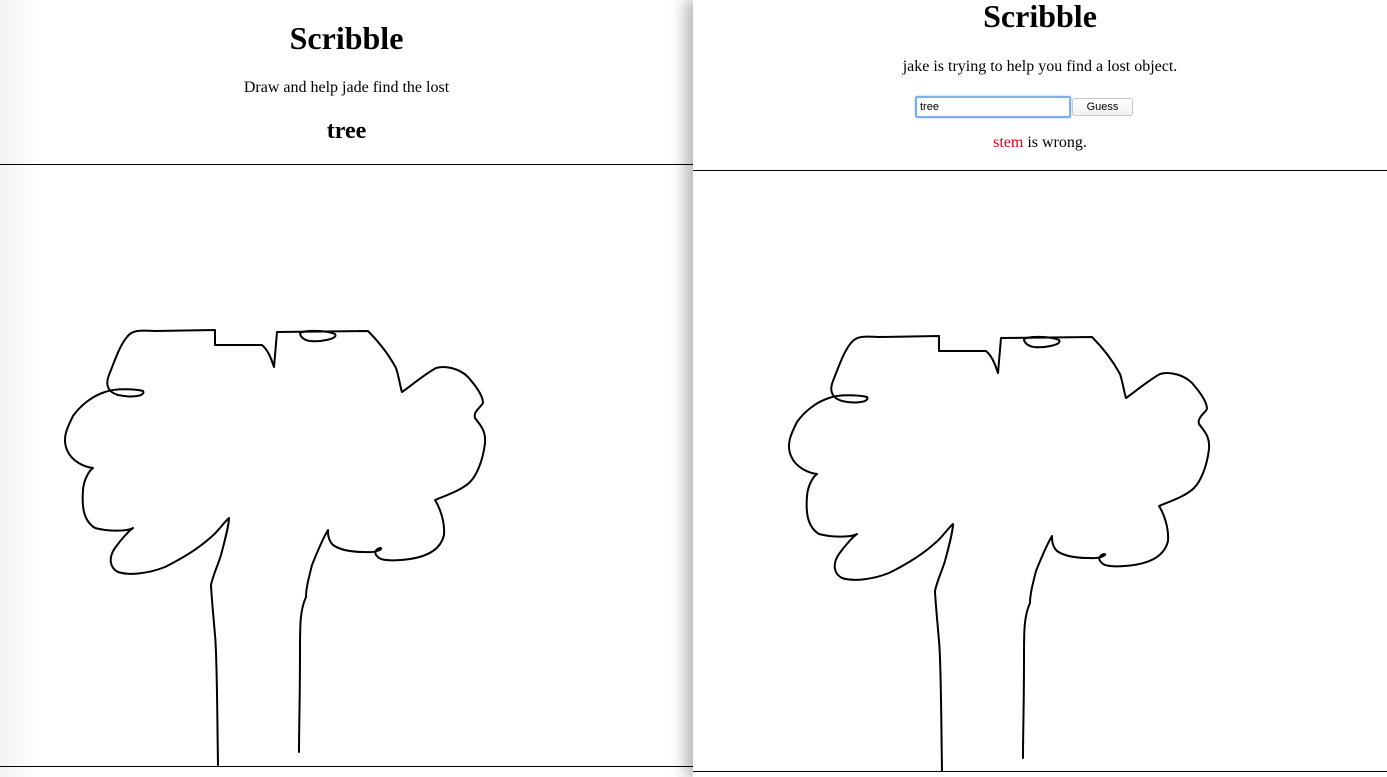  Describe the element at coordinates (1102, 107) in the screenshot. I see `guess-button: Guess` at that location.